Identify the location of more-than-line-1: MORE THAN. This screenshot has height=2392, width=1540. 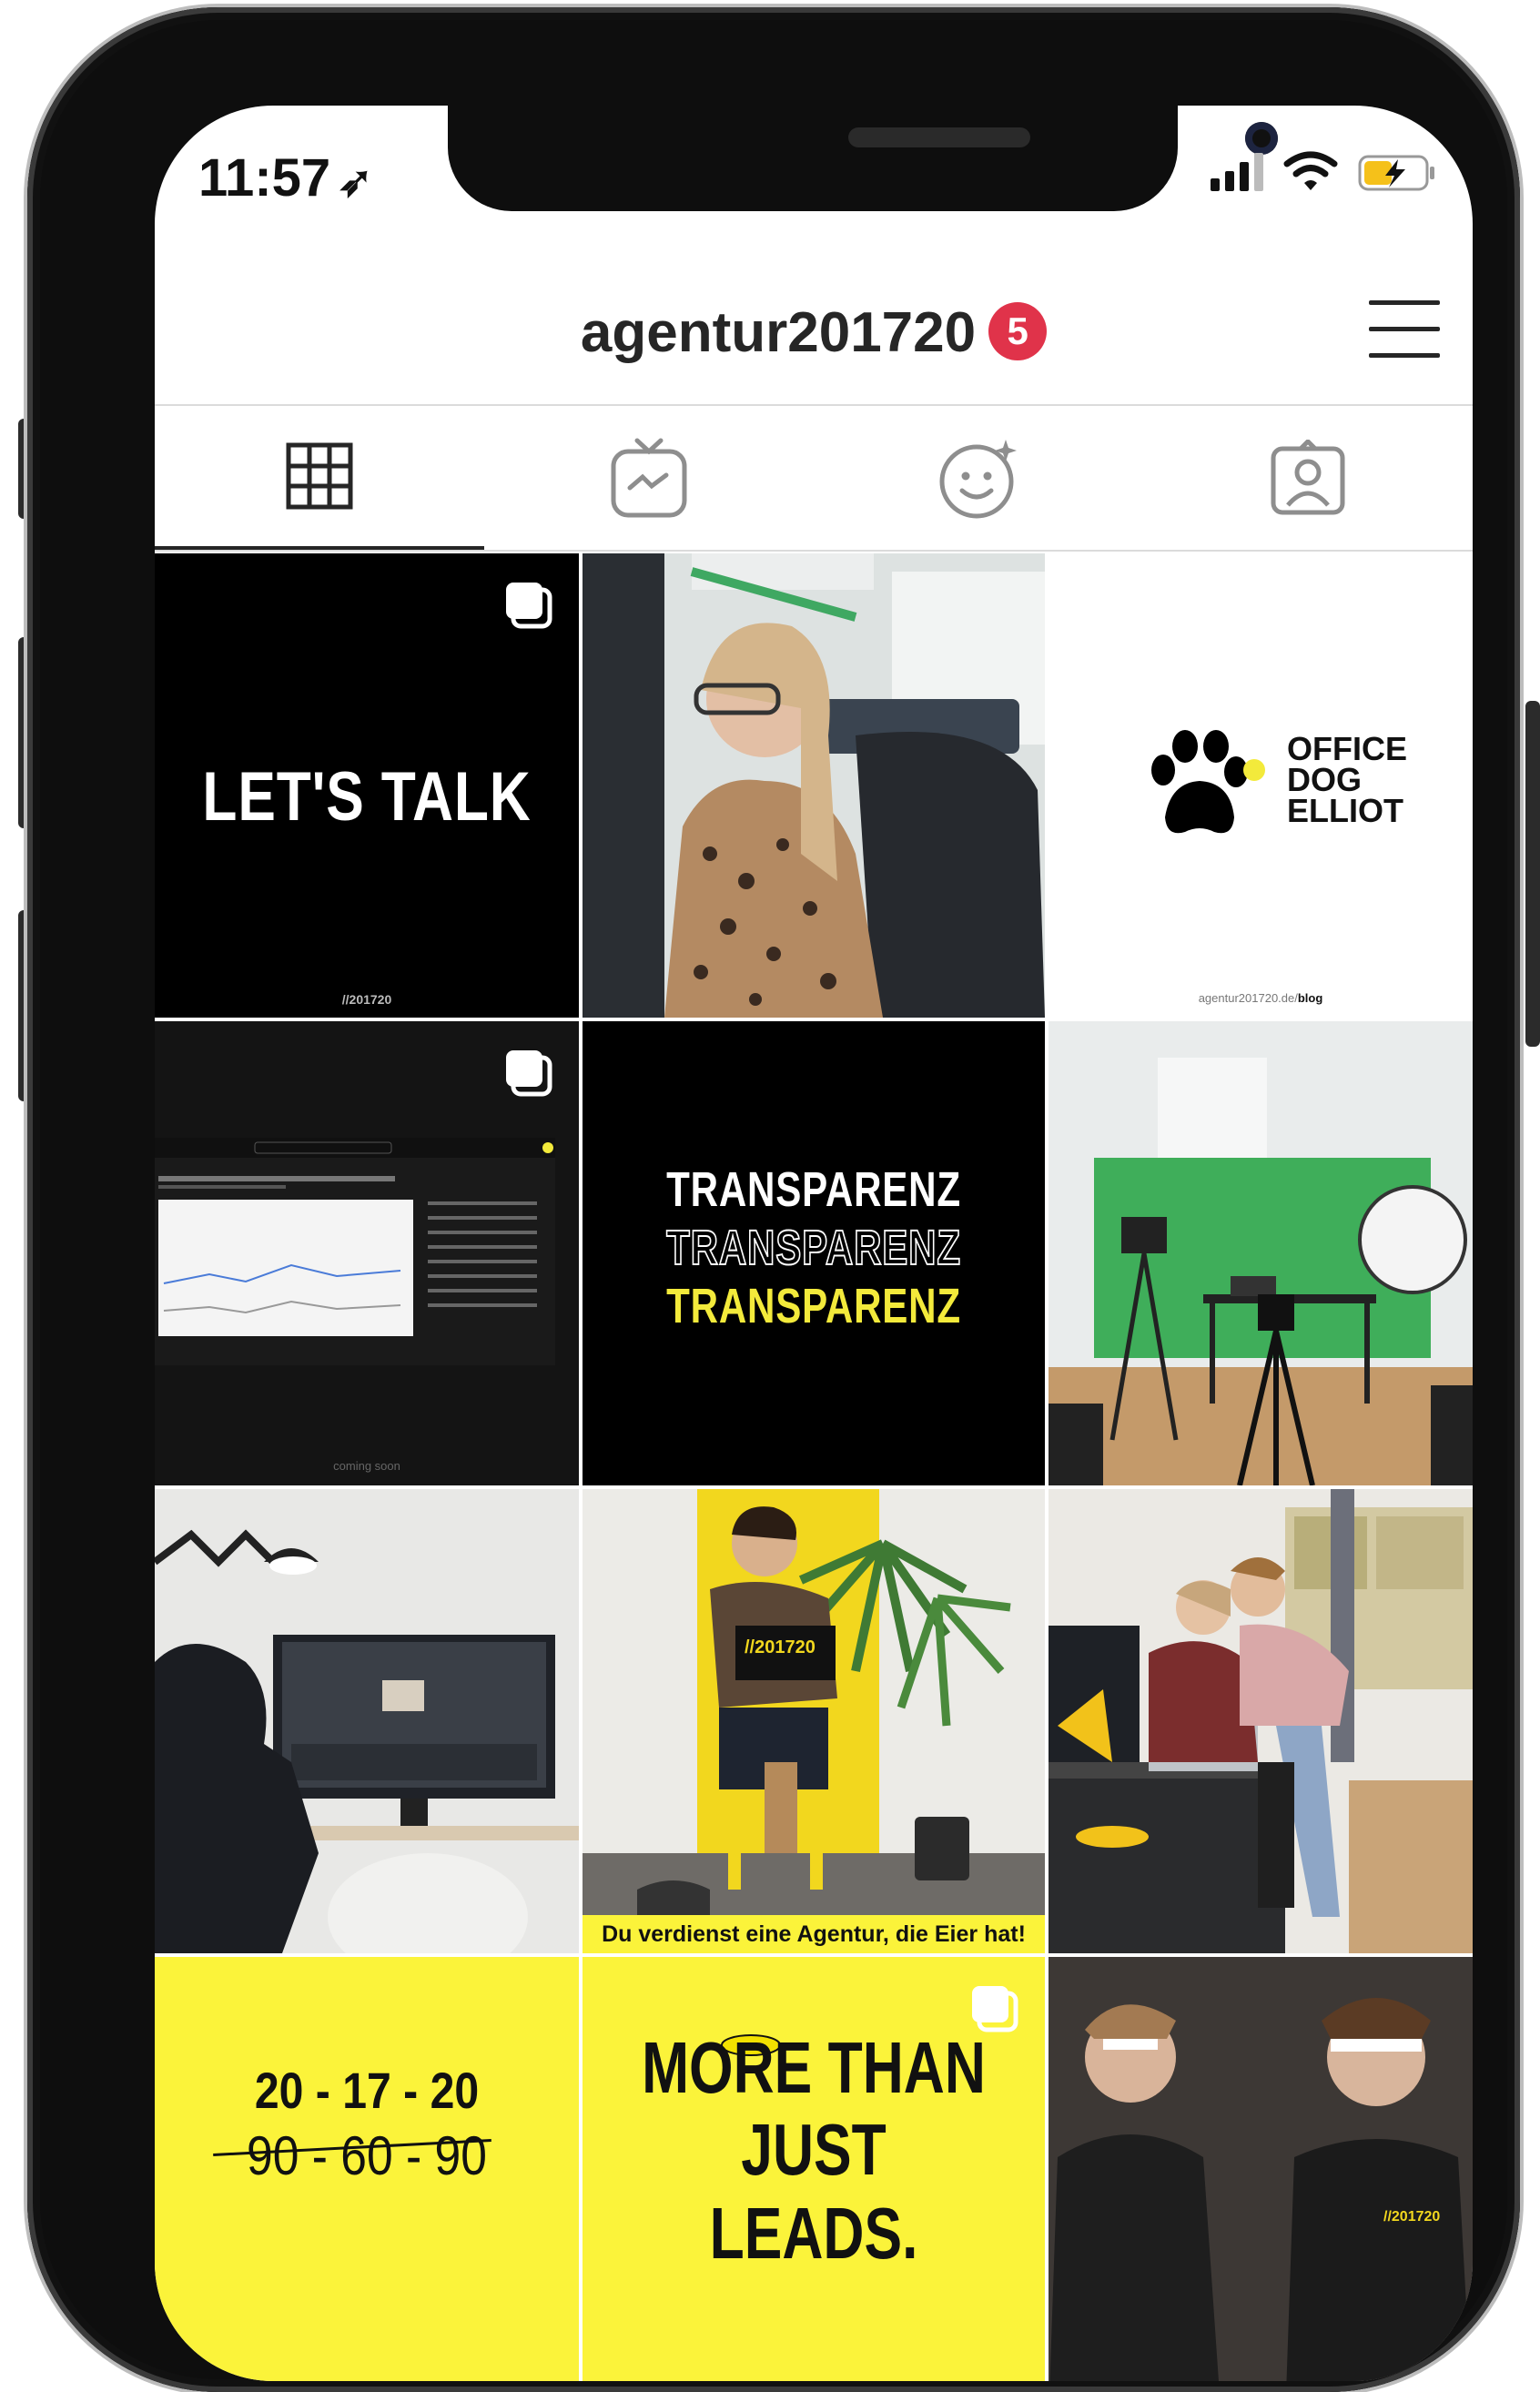
(814, 2067).